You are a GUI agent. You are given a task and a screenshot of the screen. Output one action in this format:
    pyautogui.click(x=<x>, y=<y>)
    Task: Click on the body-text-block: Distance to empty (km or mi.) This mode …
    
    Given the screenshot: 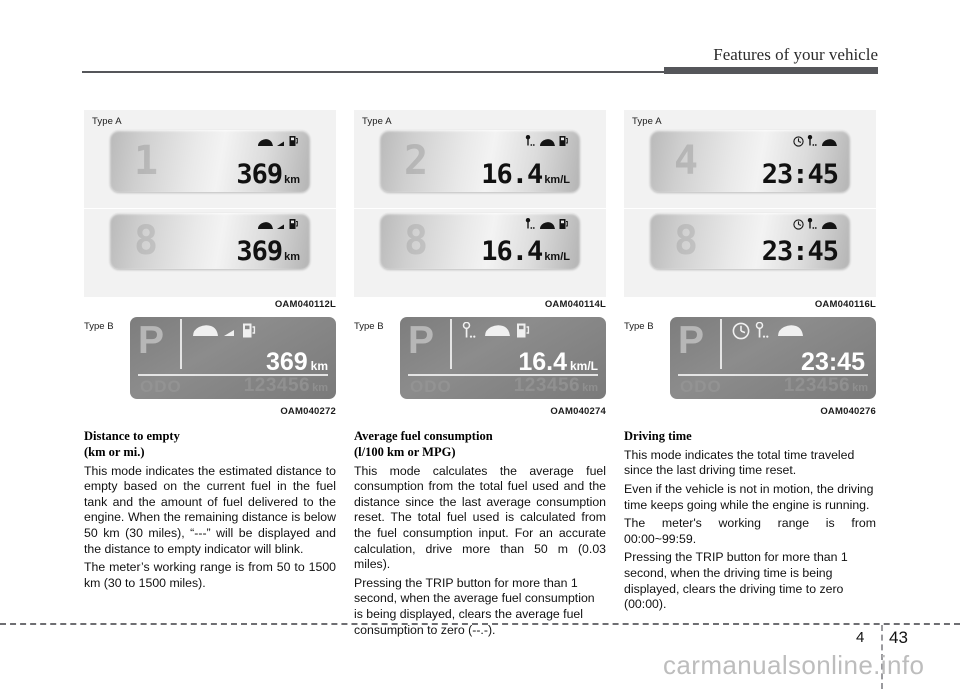 What is the action you would take?
    pyautogui.click(x=210, y=510)
    